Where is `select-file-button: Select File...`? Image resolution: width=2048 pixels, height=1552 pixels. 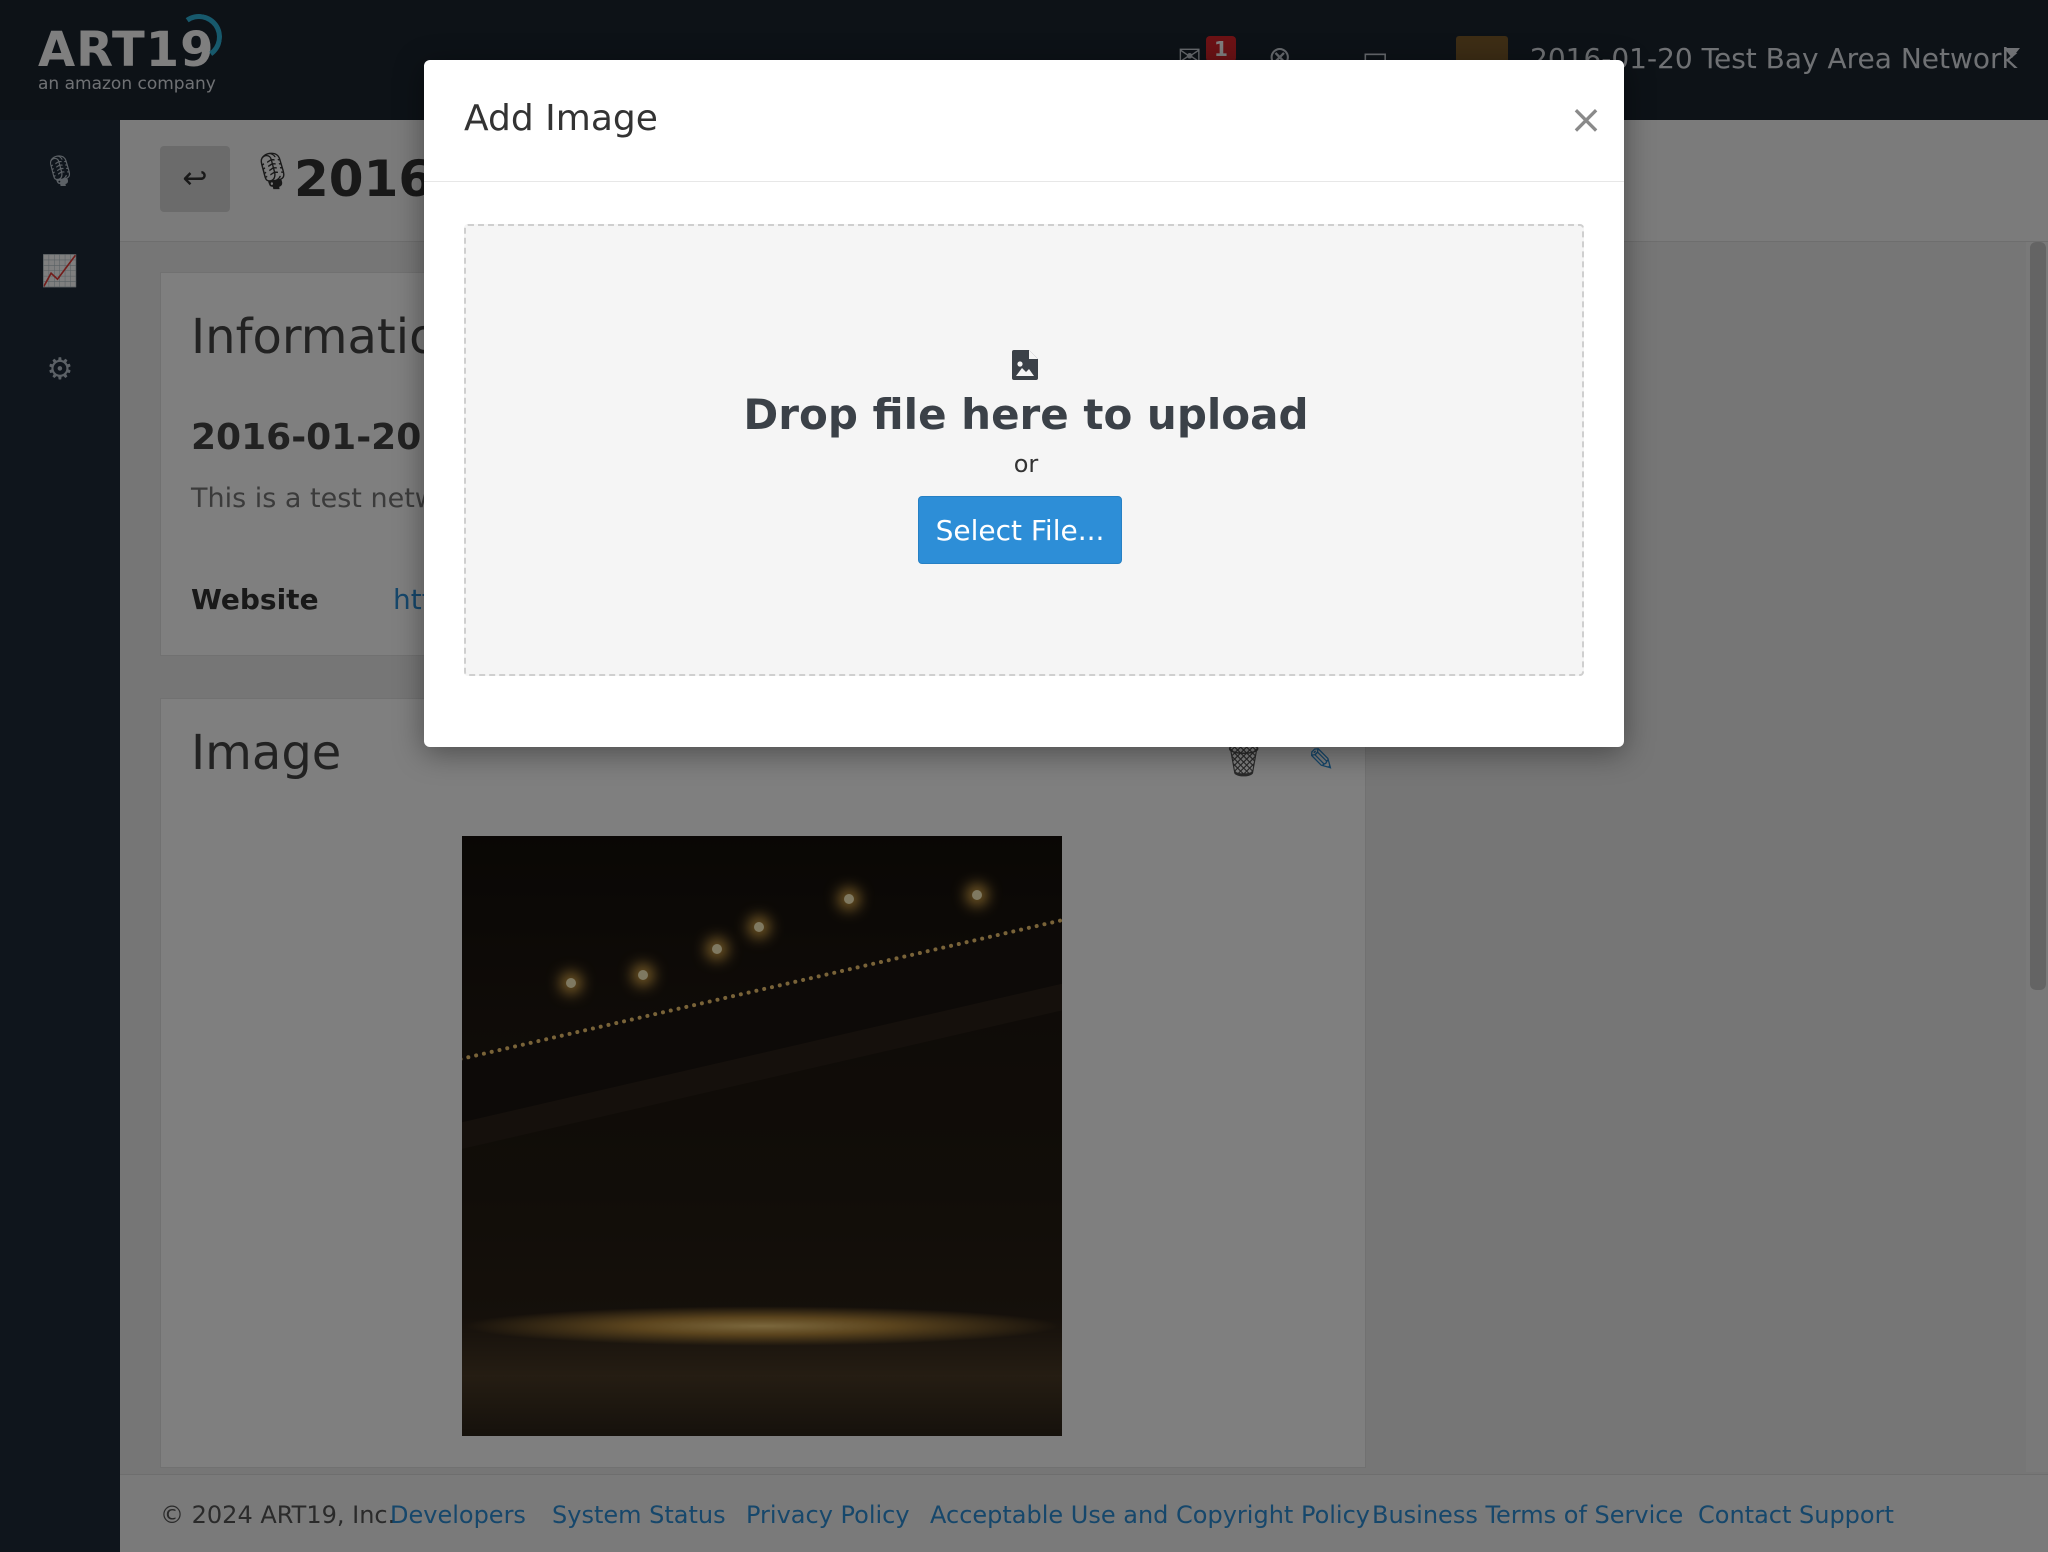
select-file-button: Select File... is located at coordinates (1020, 530).